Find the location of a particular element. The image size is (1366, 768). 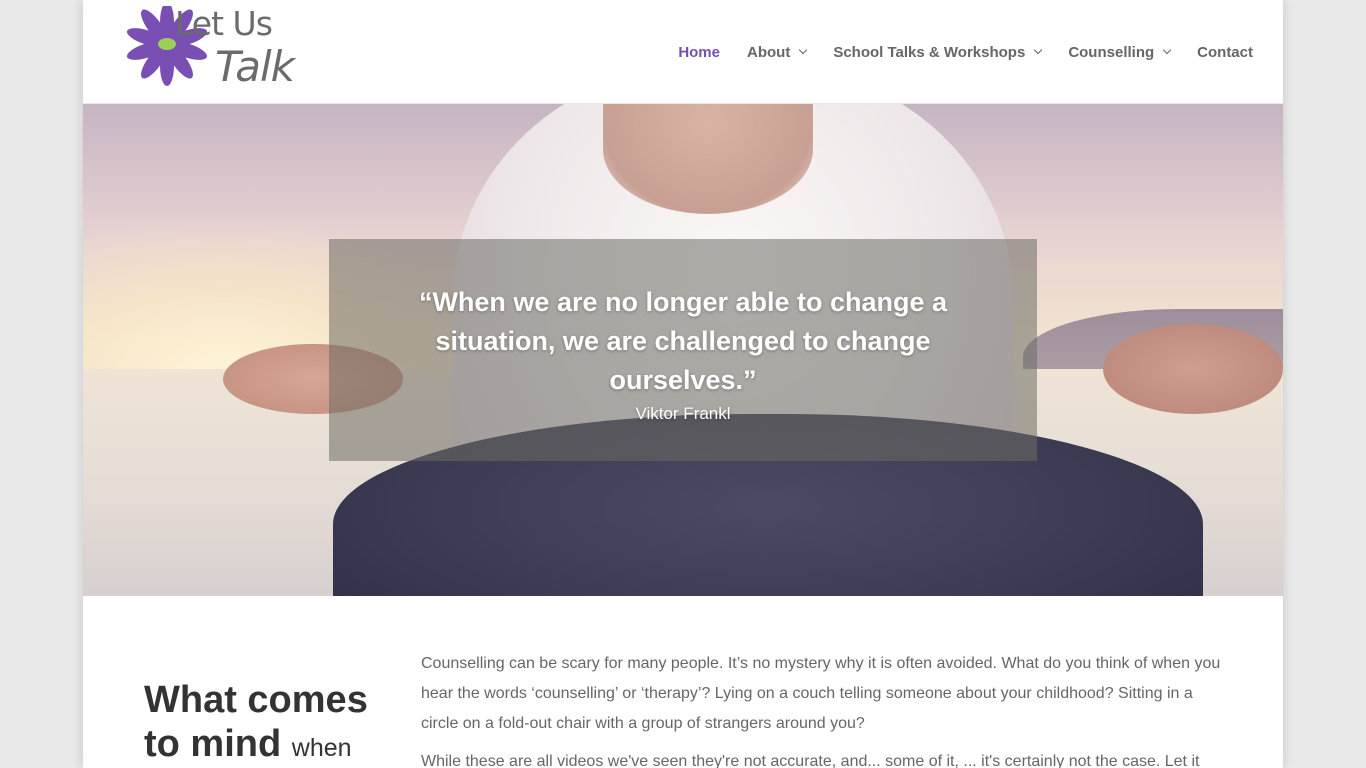

nav-item-counselling: Counselling is located at coordinates (1120, 52).